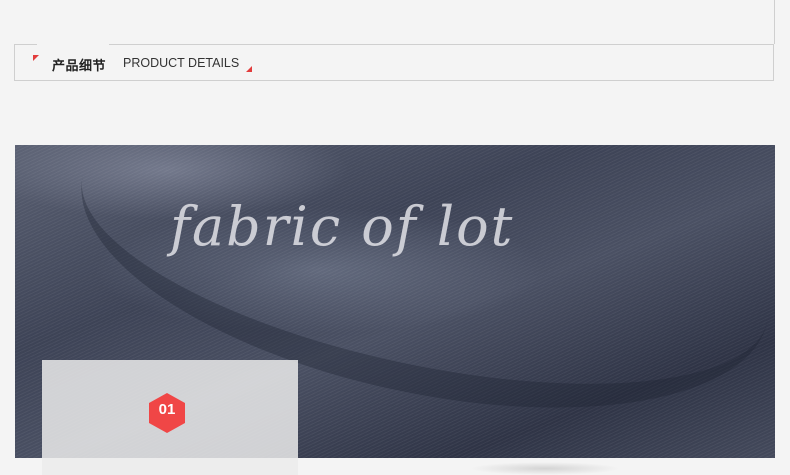  I want to click on bottom-shadow, so click(545, 468).